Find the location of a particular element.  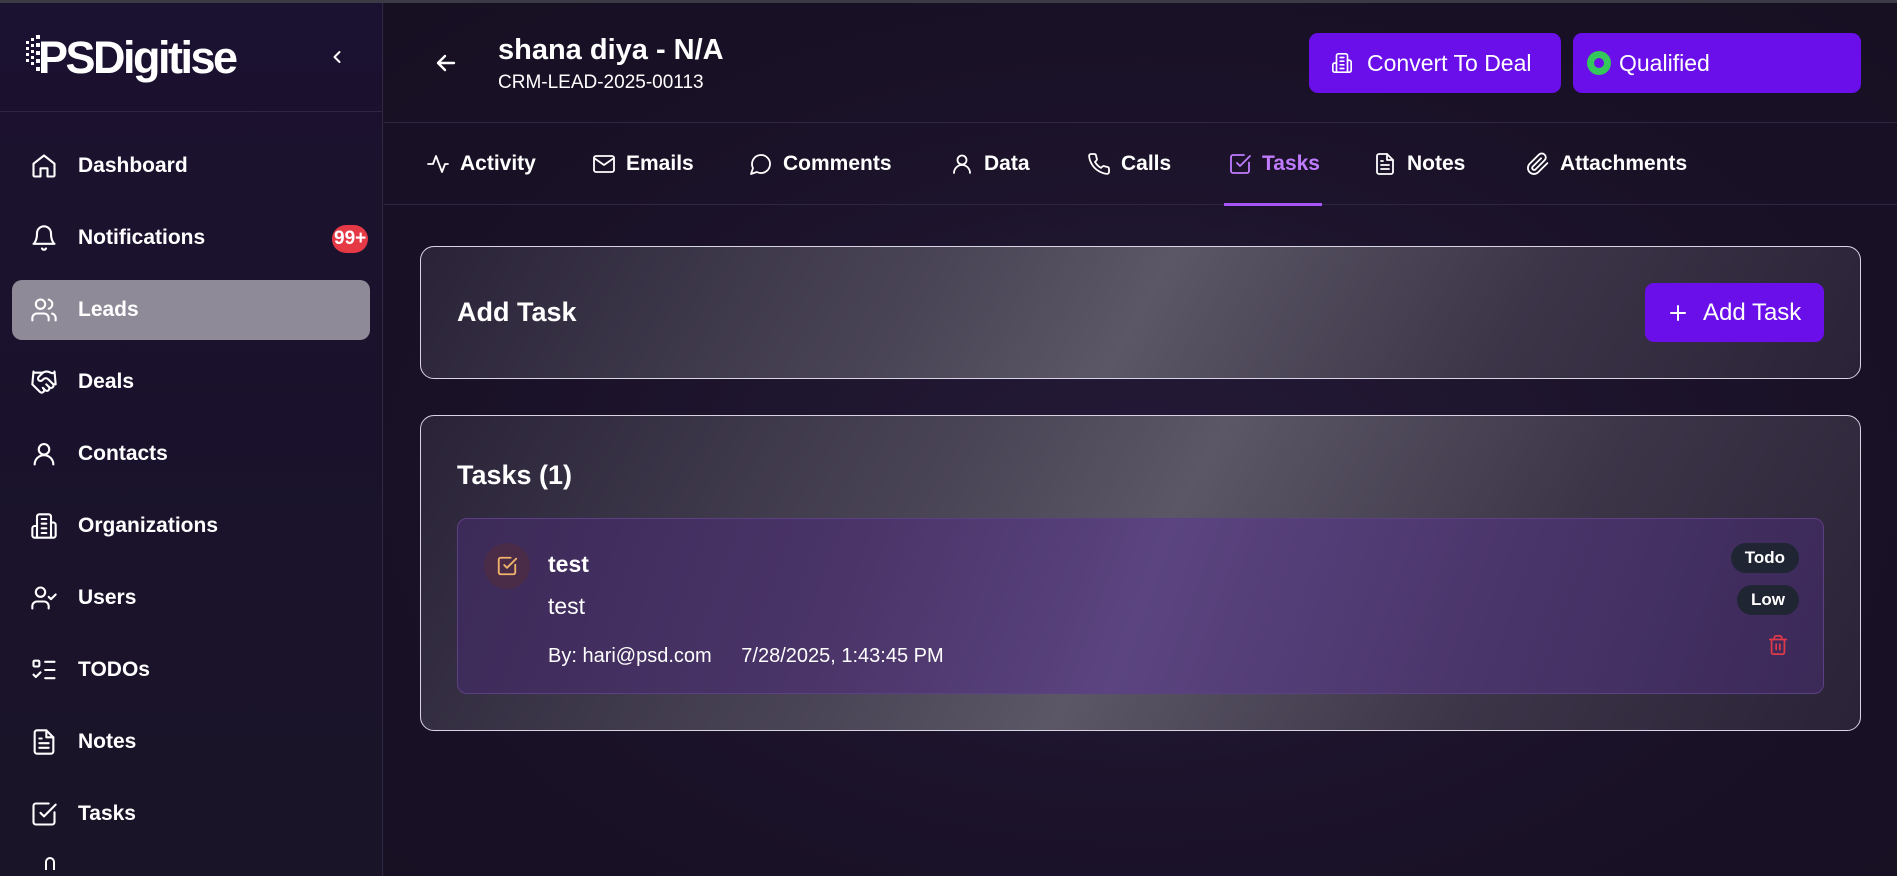

sidebar-item-notes: Notes is located at coordinates (191, 742).